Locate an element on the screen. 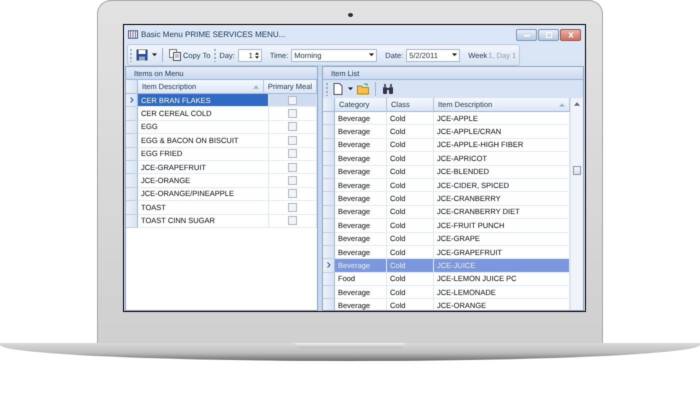 Image resolution: width=700 pixels, height=403 pixels. scrollbar is located at coordinates (576, 204).